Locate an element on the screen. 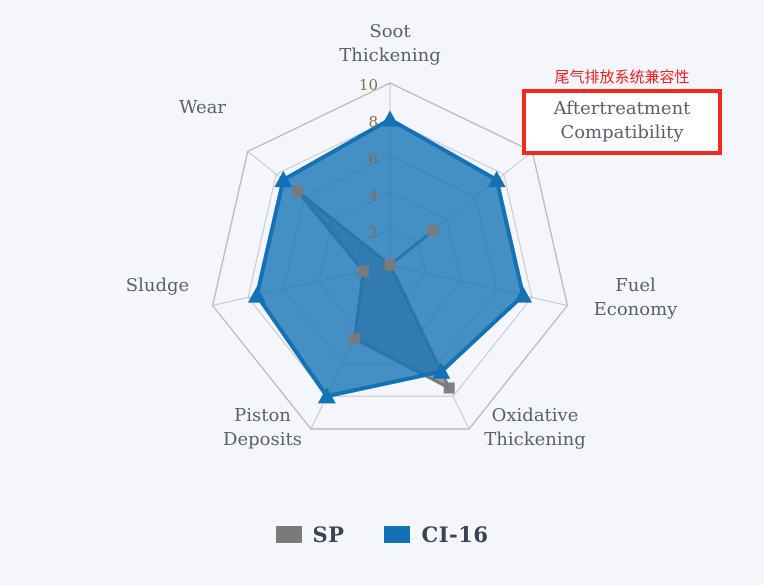 The width and height of the screenshot is (764, 585). chart-legend: SP CI-16 is located at coordinates (382, 534).